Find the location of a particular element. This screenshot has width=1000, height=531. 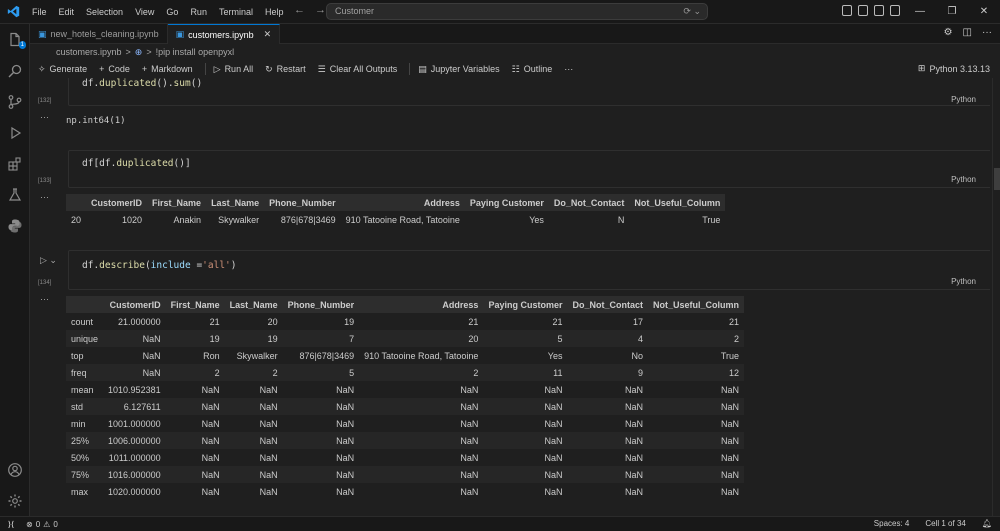

menu-run: Run is located at coordinates (198, 12).